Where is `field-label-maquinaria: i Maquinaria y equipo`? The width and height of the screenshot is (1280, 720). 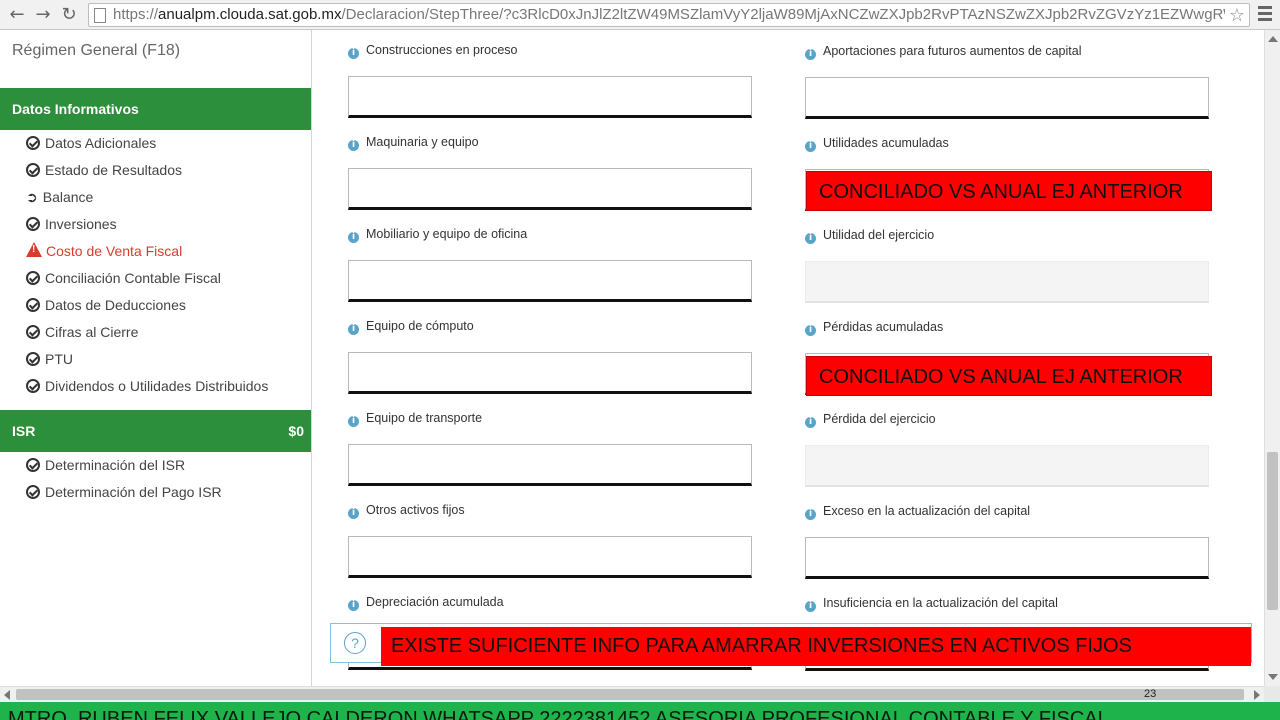 field-label-maquinaria: i Maquinaria y equipo is located at coordinates (413, 143).